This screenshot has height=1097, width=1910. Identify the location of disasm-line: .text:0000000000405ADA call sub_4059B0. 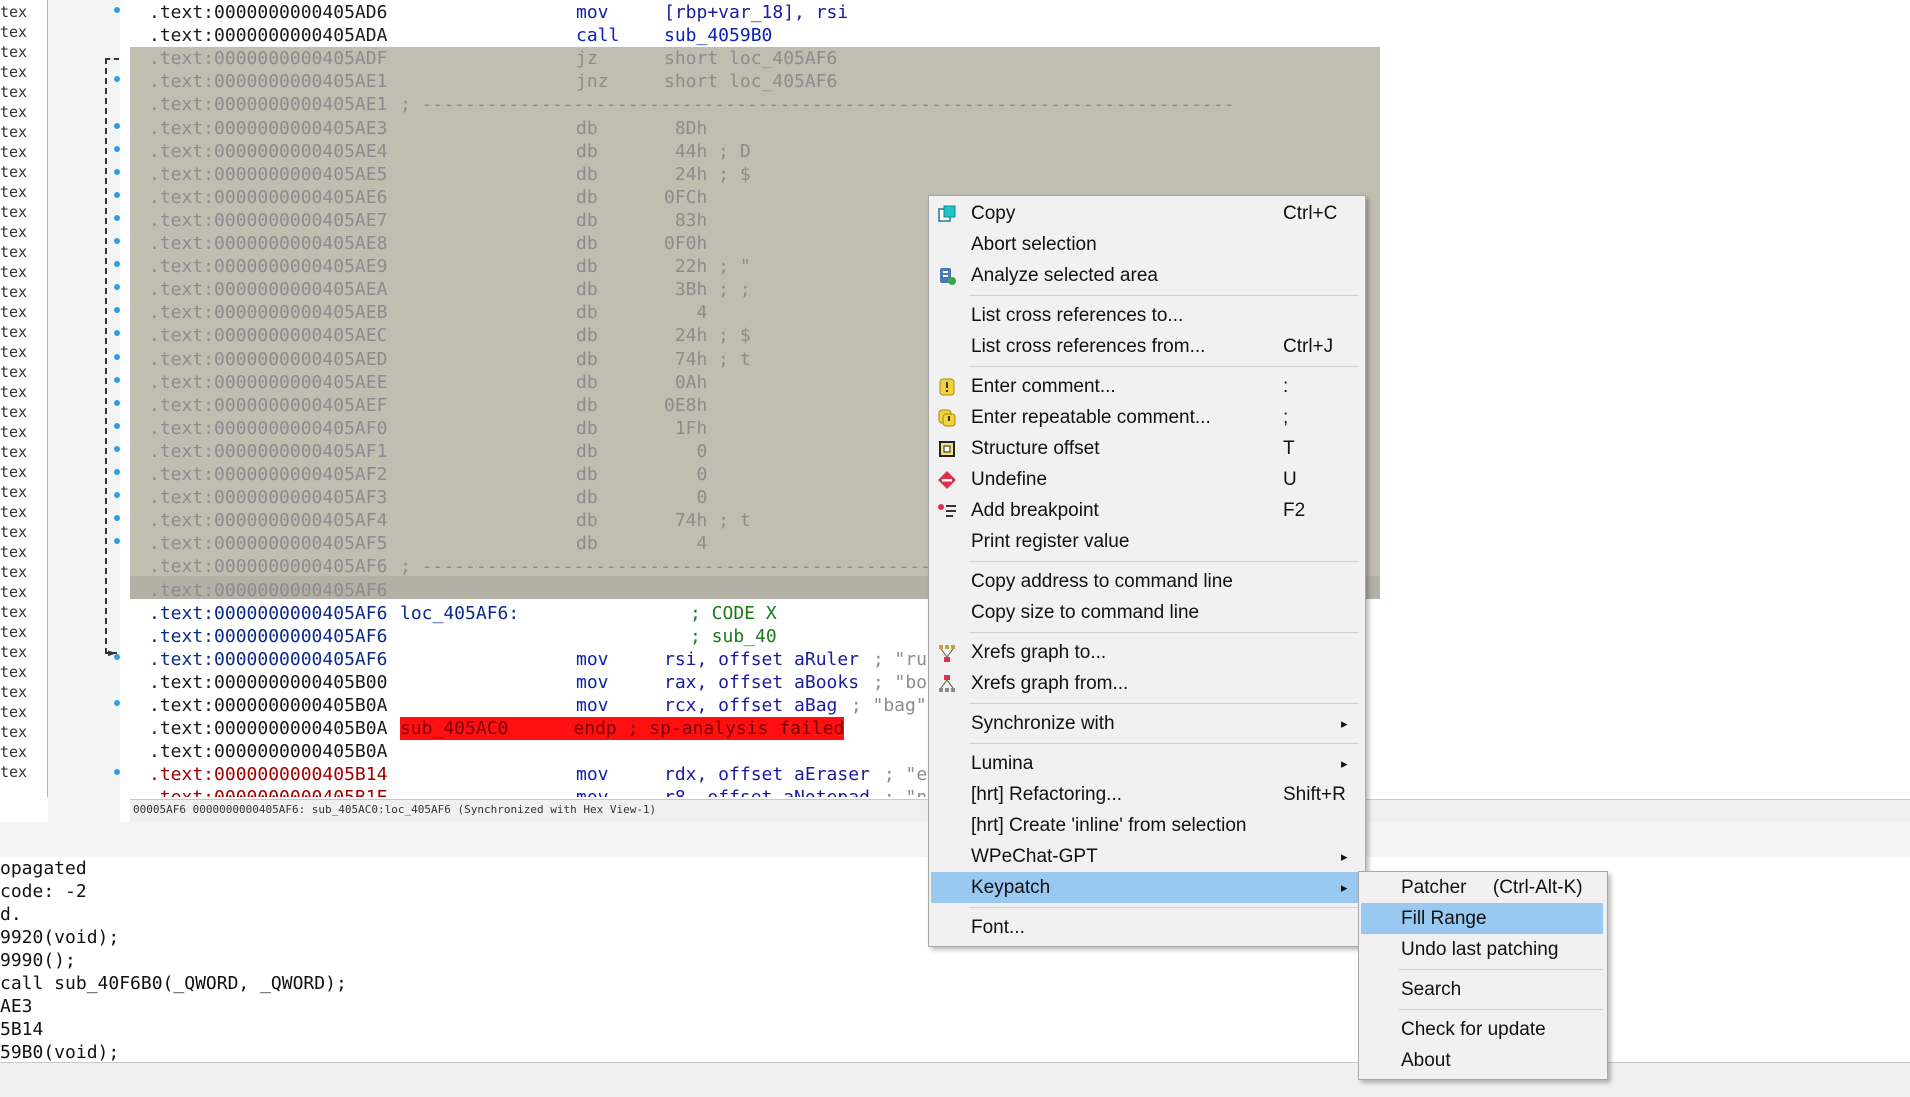
(1020, 35).